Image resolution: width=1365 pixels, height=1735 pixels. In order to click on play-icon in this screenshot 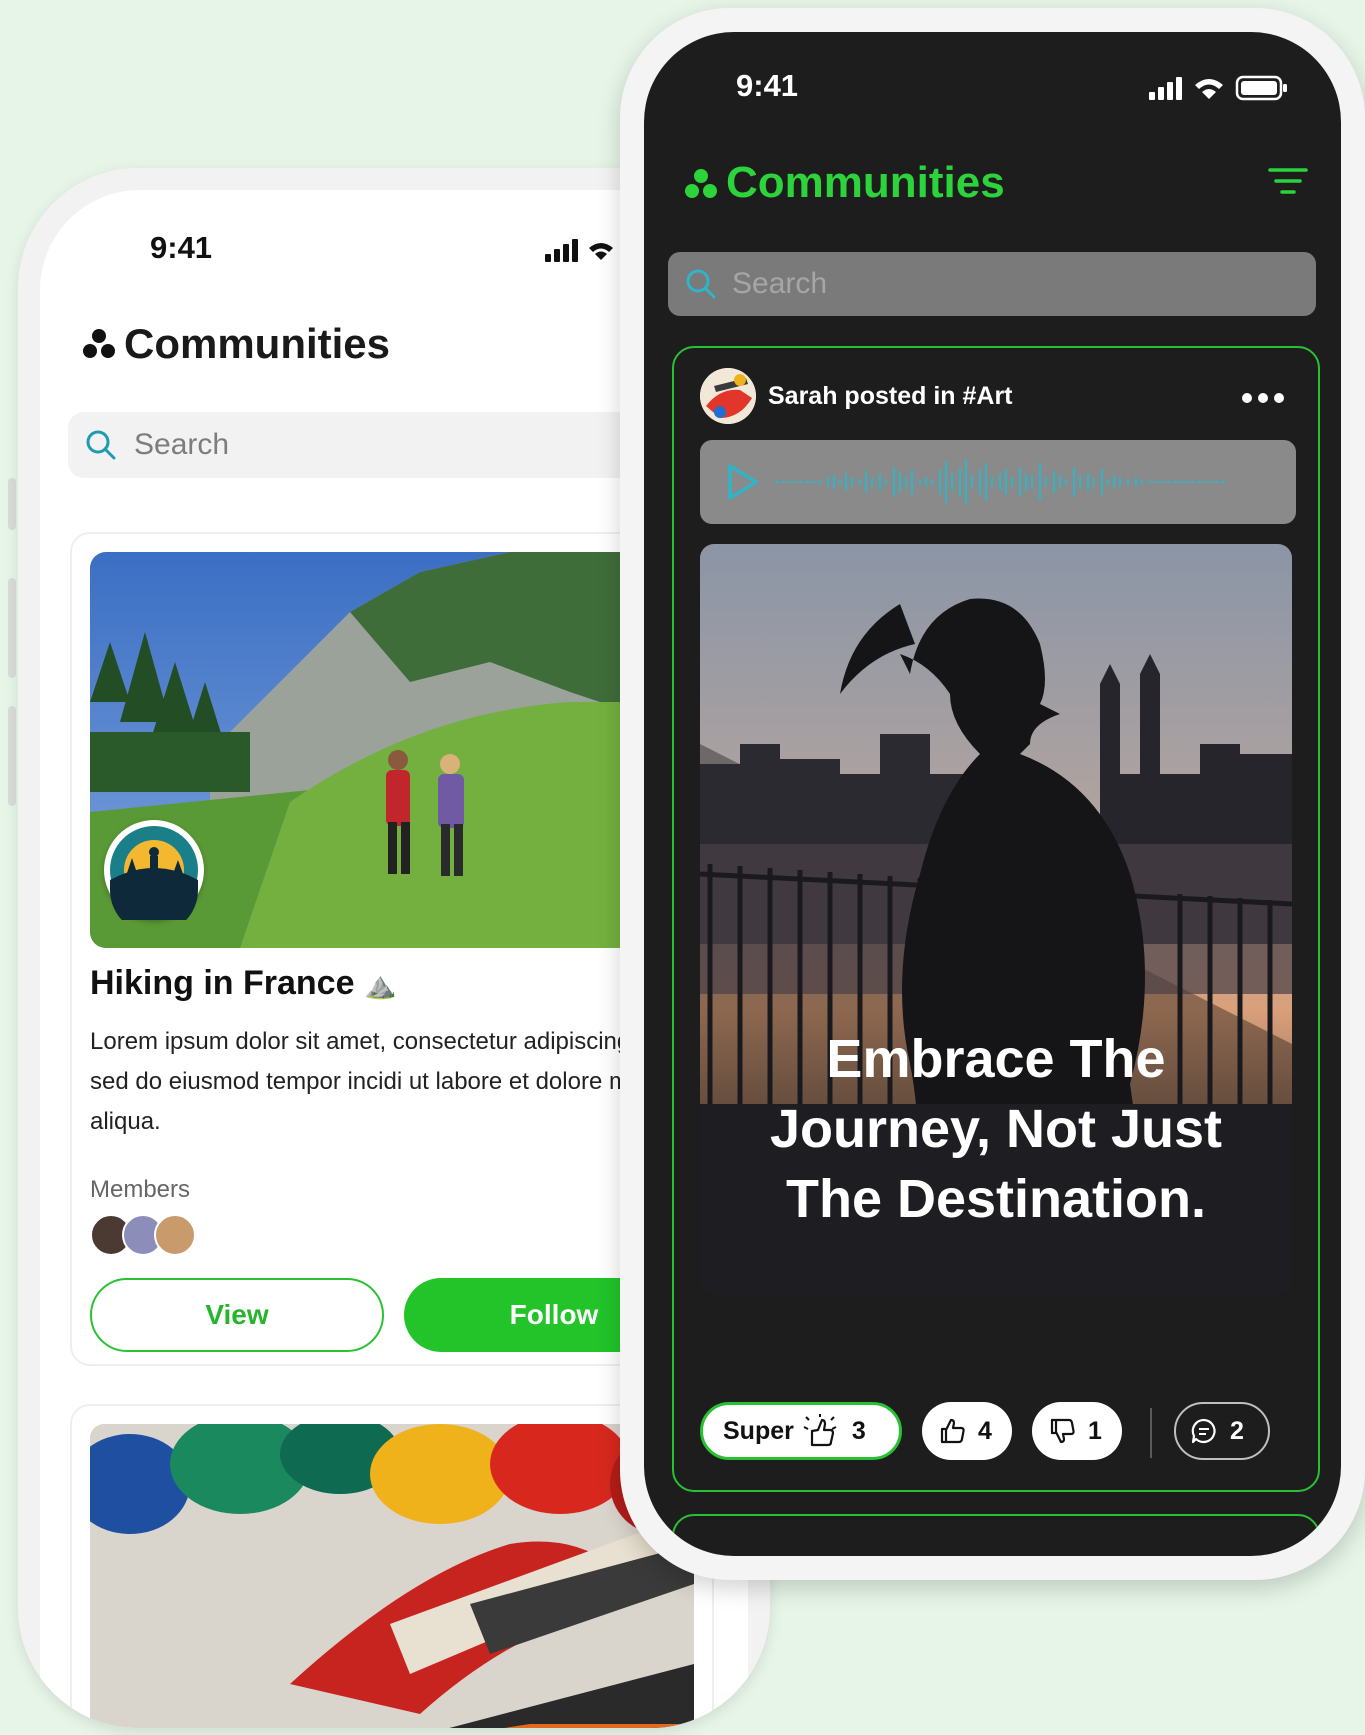, I will do `click(743, 482)`.